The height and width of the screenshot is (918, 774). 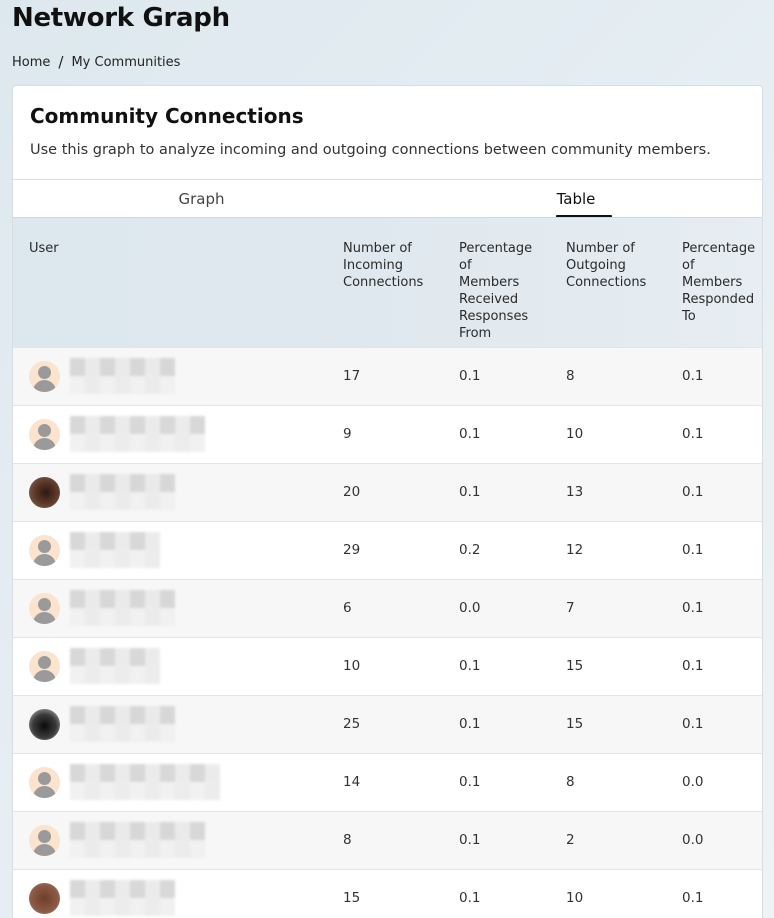 What do you see at coordinates (201, 199) in the screenshot?
I see `tab-graph: Graph` at bounding box center [201, 199].